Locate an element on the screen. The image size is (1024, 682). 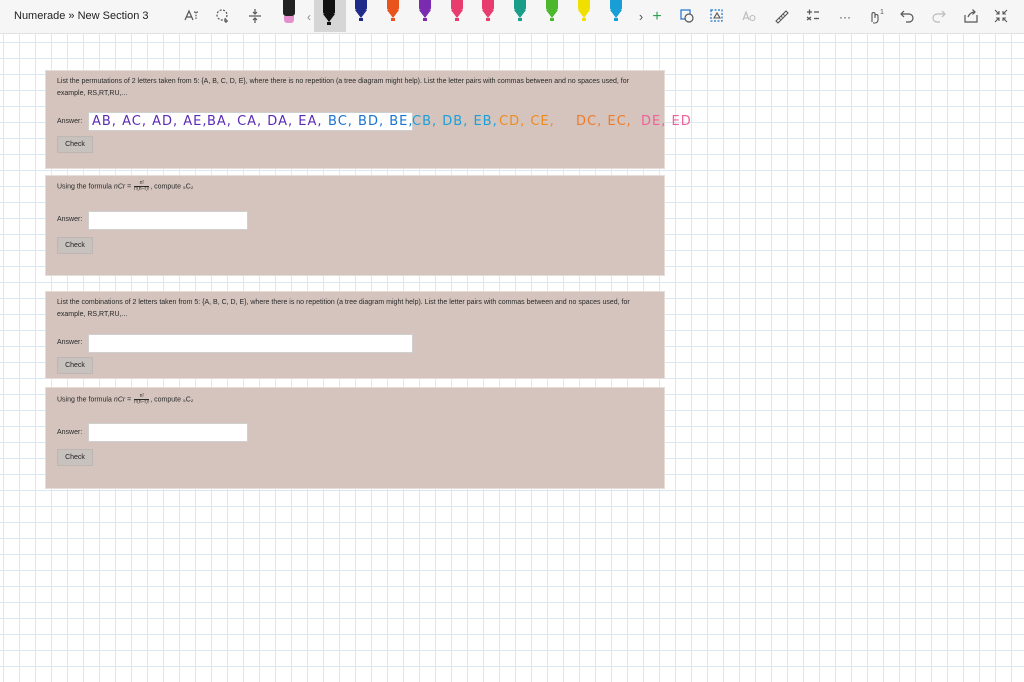
ink-toolbar: Numerade » New Section 3 ‹ › + ··· 1 is located at coordinates (512, 17).